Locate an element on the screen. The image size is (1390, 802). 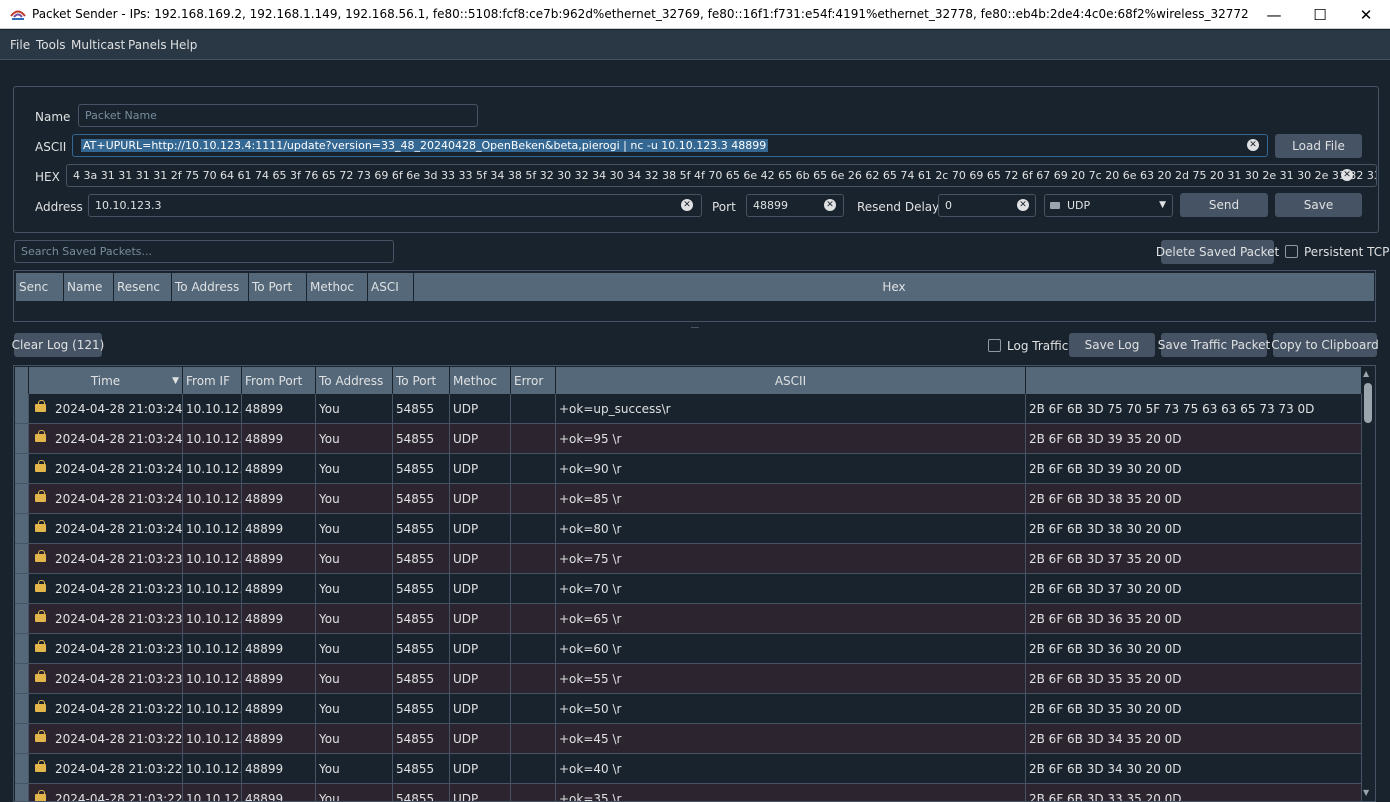
copy-to-clipboard-button: Copy to Clipboard is located at coordinates (1325, 345).